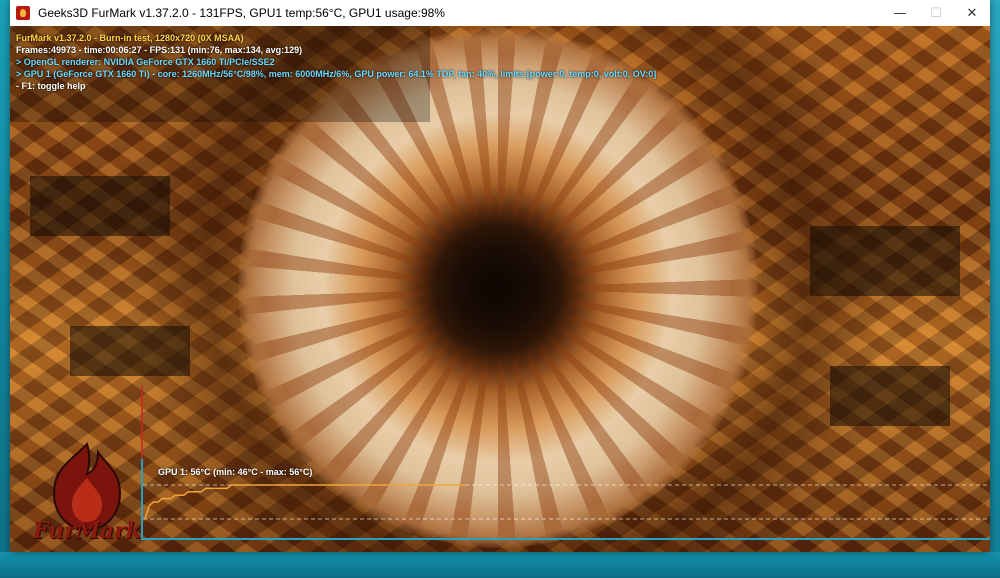 Image resolution: width=1000 pixels, height=578 pixels. I want to click on hud-help-line: - F1: toggle help, so click(51, 86).